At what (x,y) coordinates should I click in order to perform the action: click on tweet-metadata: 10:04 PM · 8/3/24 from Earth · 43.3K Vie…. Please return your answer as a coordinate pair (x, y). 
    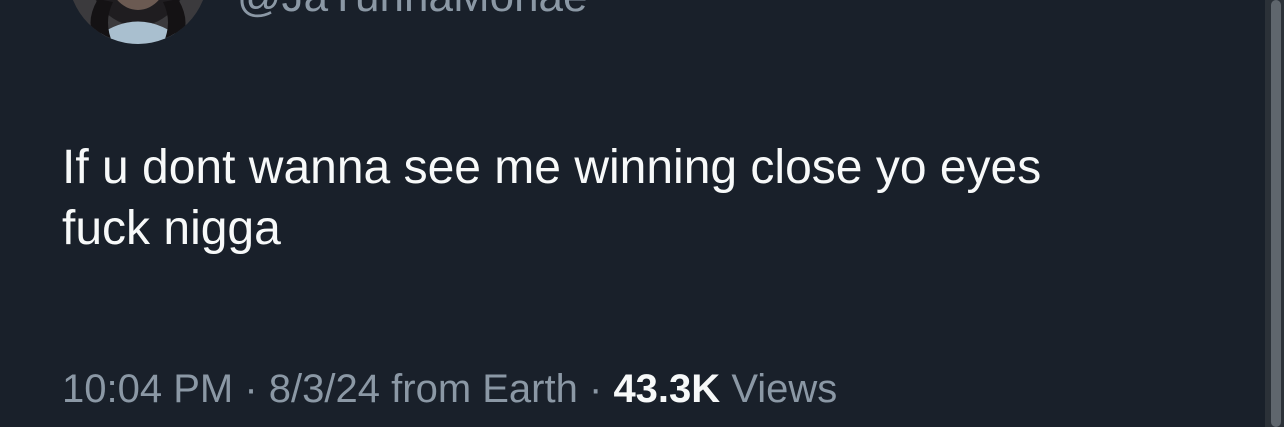
    Looking at the image, I should click on (449, 389).